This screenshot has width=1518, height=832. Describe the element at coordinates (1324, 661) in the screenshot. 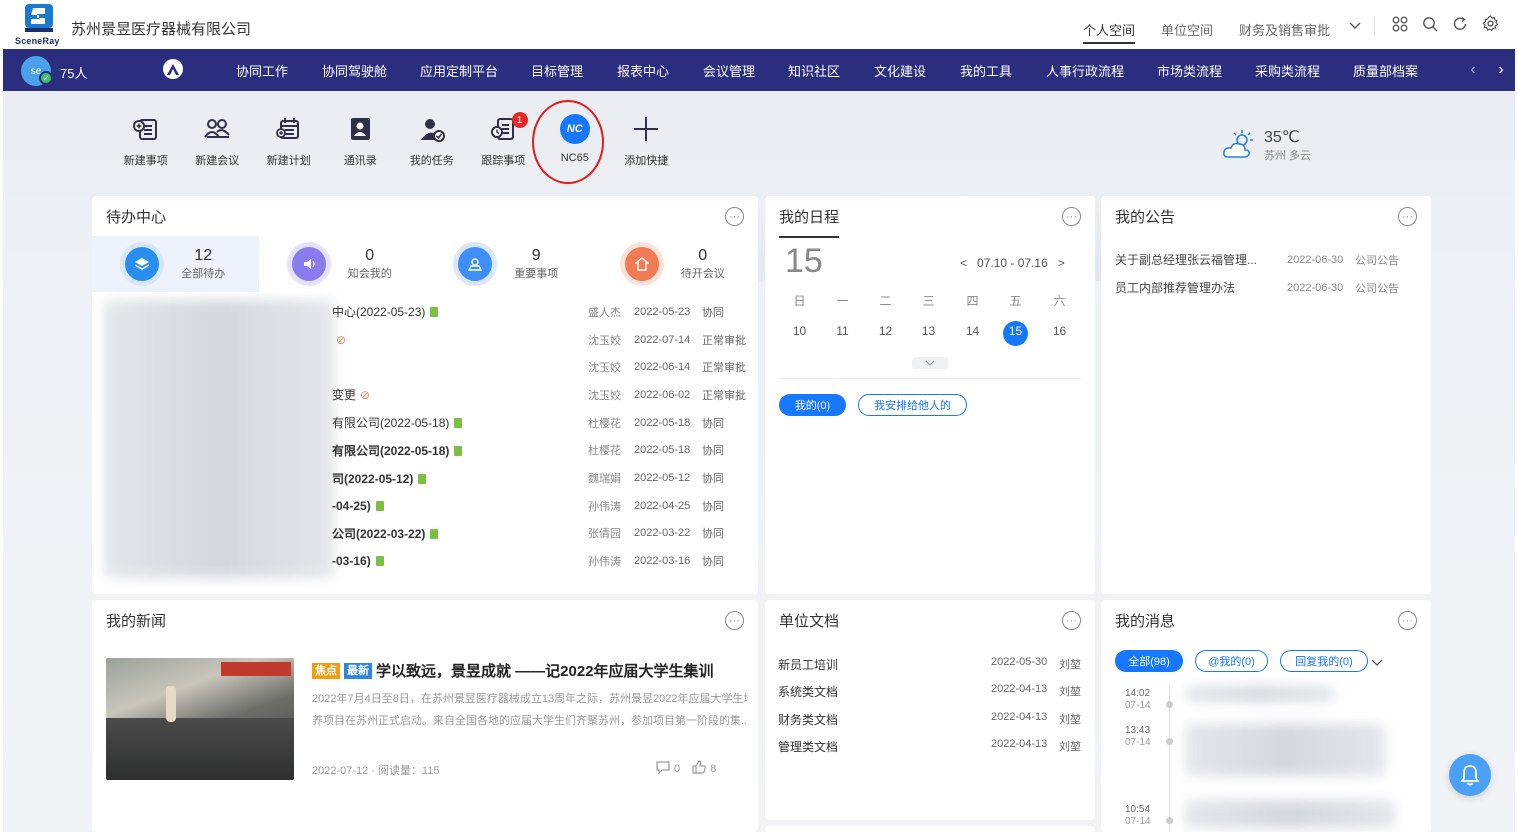

I see `filter-reply-me-button: 回复我的(0)` at that location.